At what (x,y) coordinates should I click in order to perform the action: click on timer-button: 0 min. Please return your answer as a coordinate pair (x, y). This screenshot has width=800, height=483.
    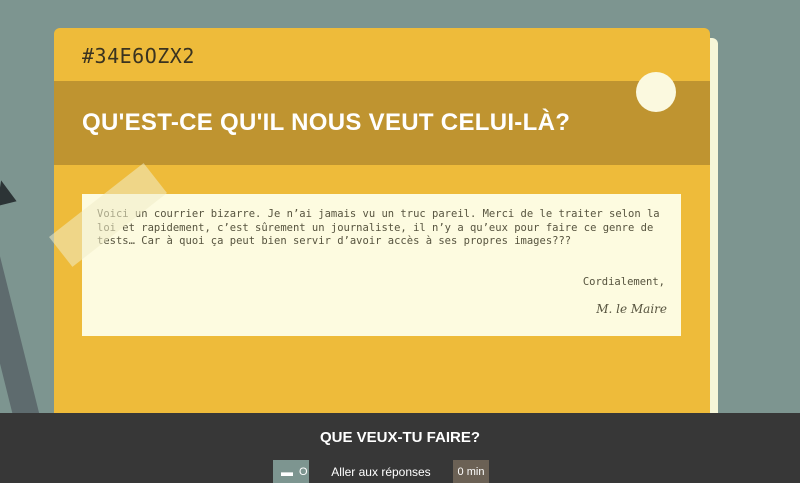
    Looking at the image, I should click on (471, 471).